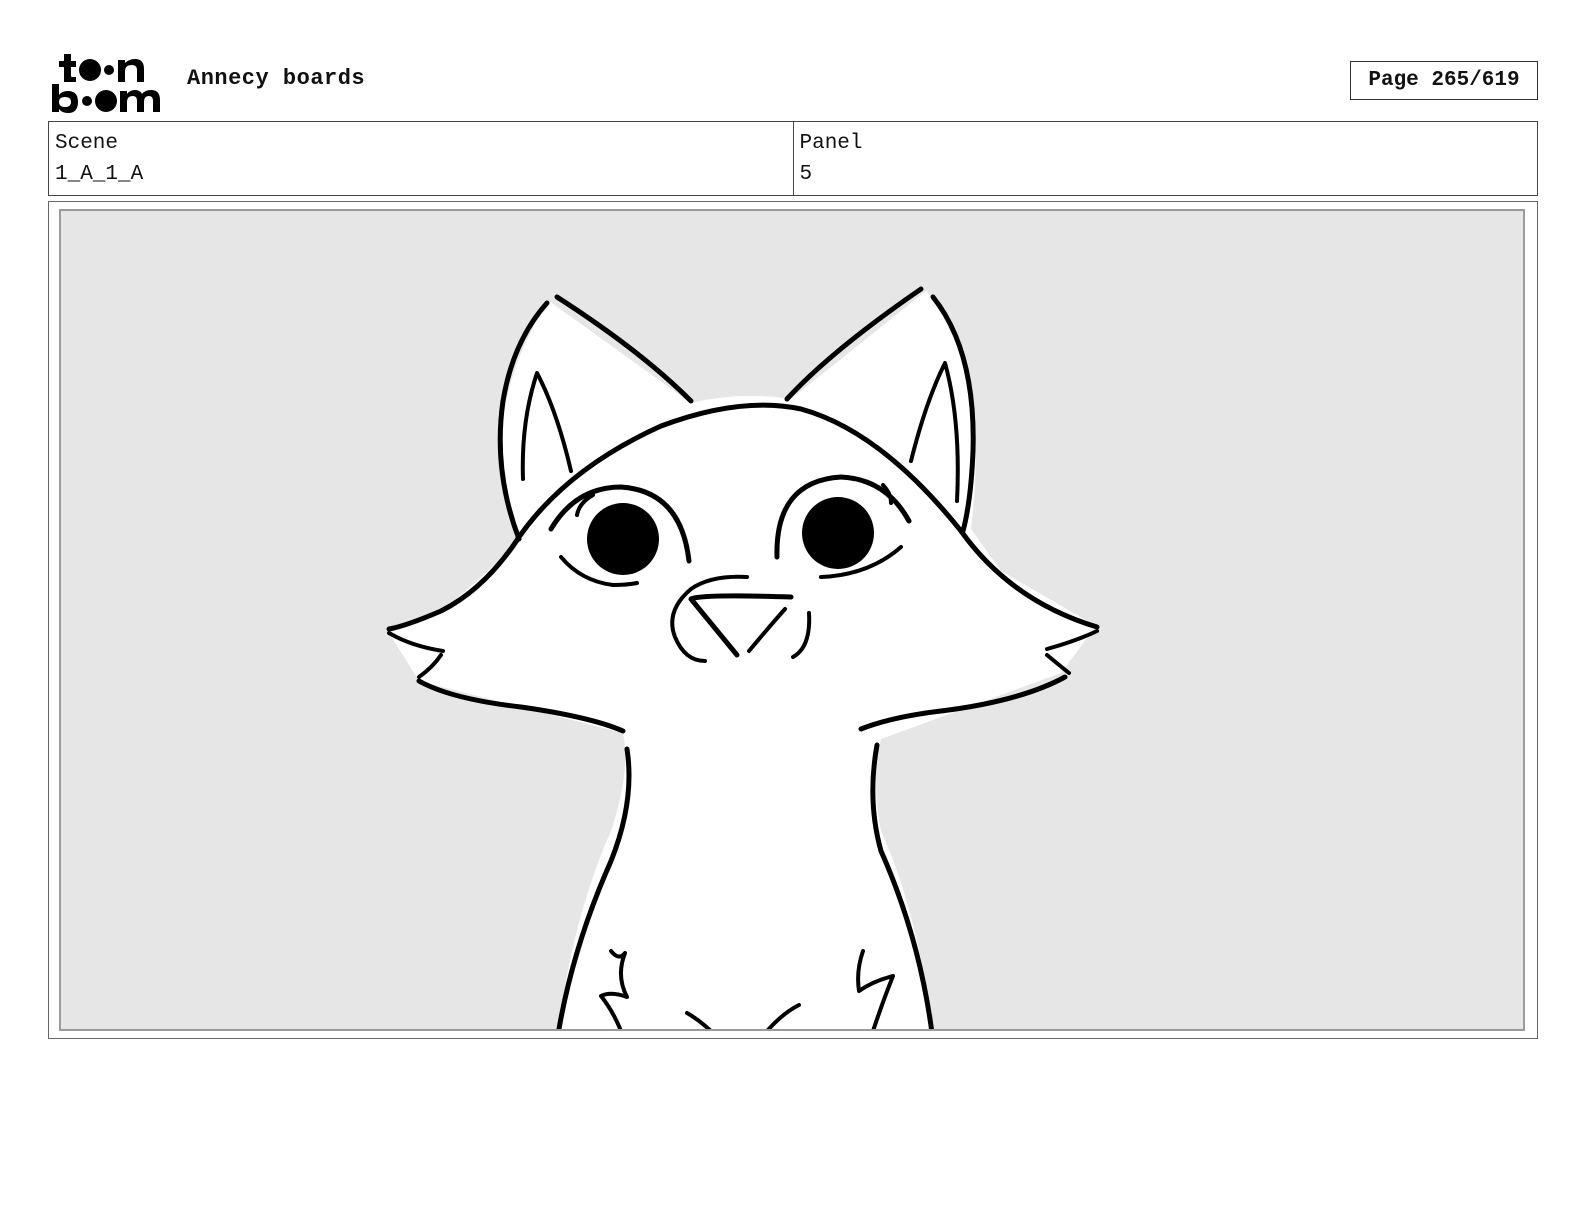 The width and height of the screenshot is (1584, 1224). What do you see at coordinates (421, 158) in the screenshot?
I see `scene-cell: Scene 1_A_1_A` at bounding box center [421, 158].